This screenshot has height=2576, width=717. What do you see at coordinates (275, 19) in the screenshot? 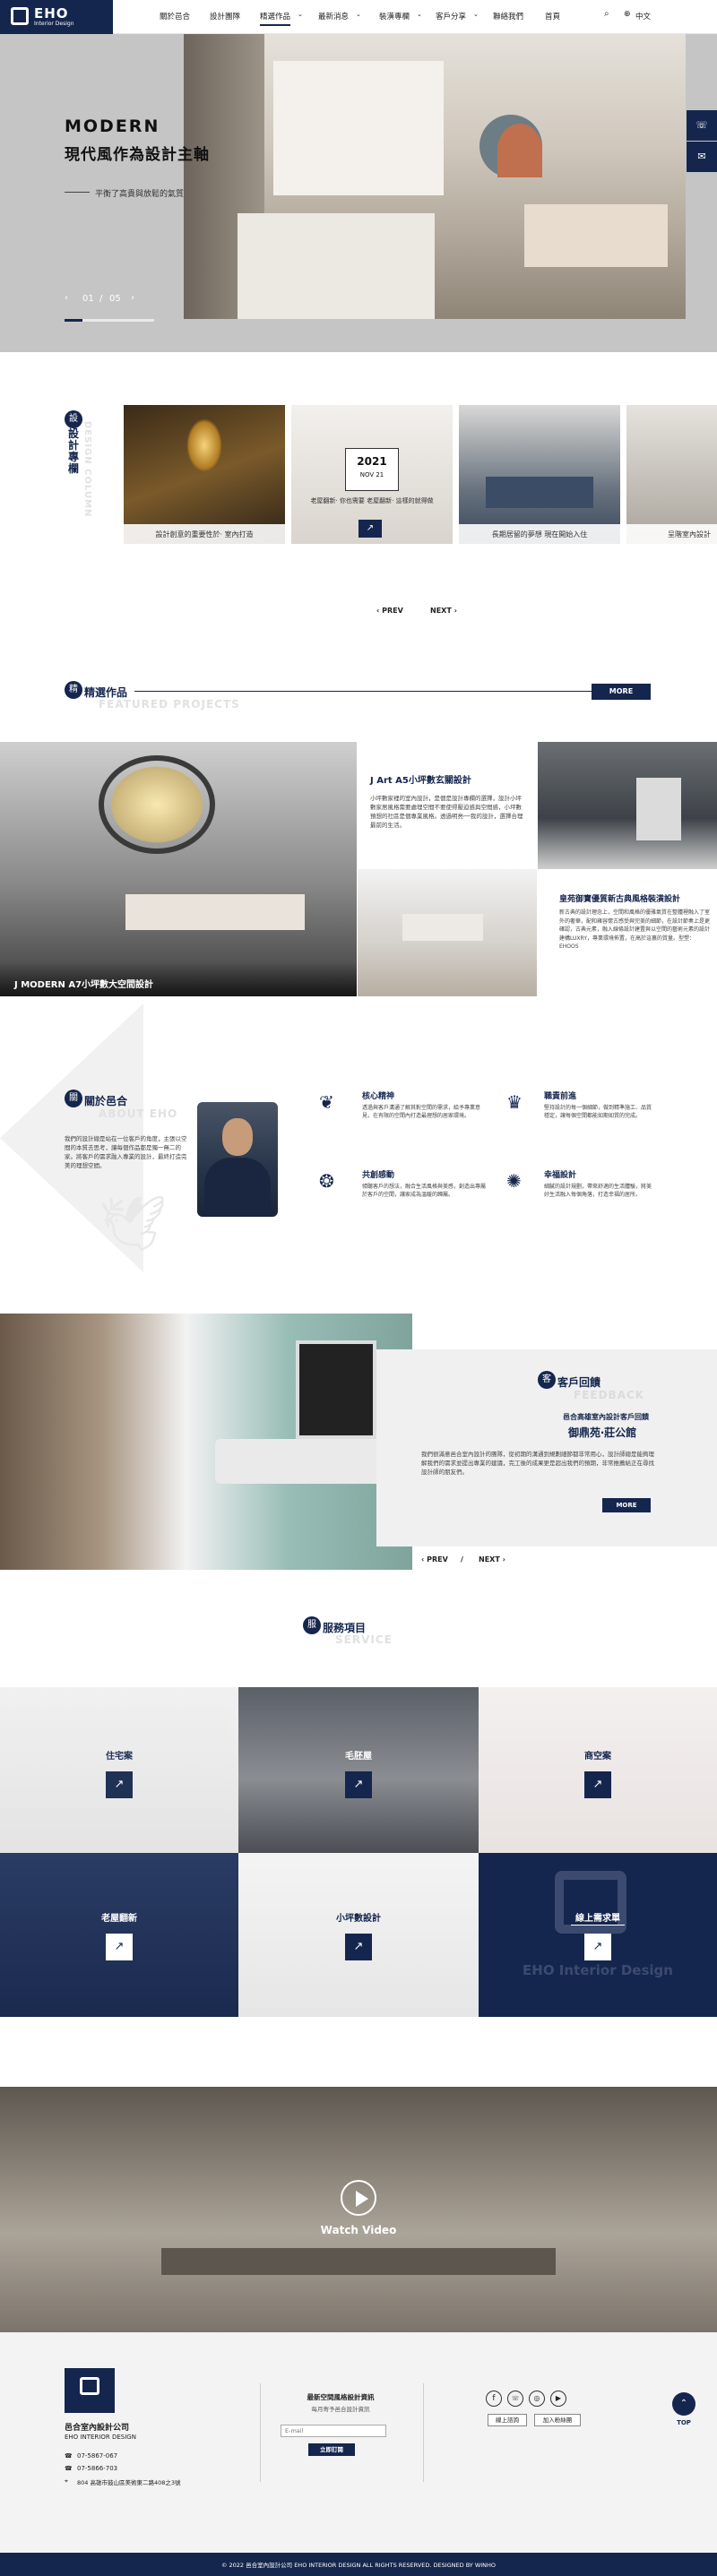
I see `nav-projects: 精選作品` at bounding box center [275, 19].